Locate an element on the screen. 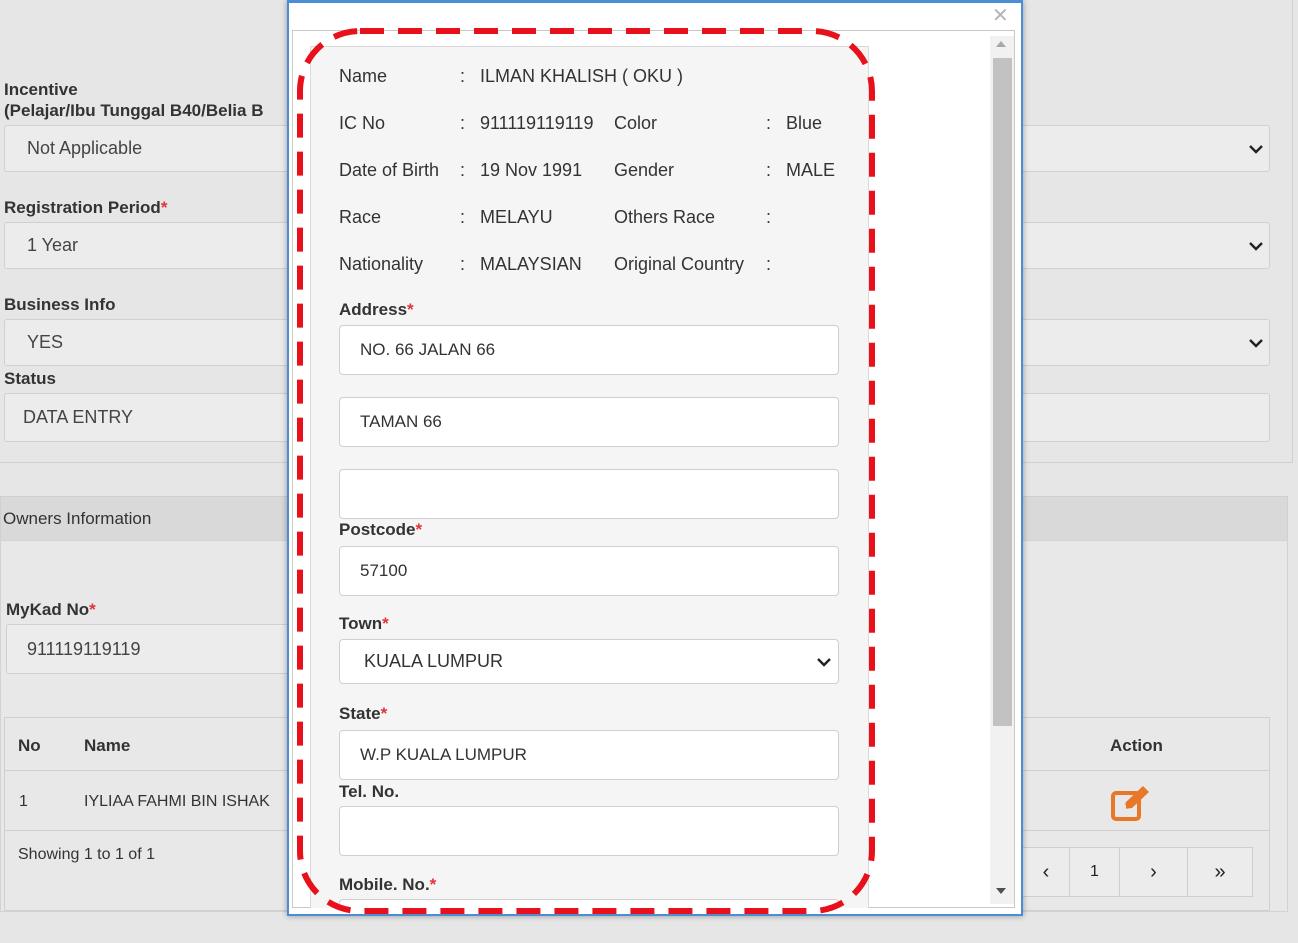 The height and width of the screenshot is (943, 1298). dob-value: 19 Nov 1991 is located at coordinates (531, 170).